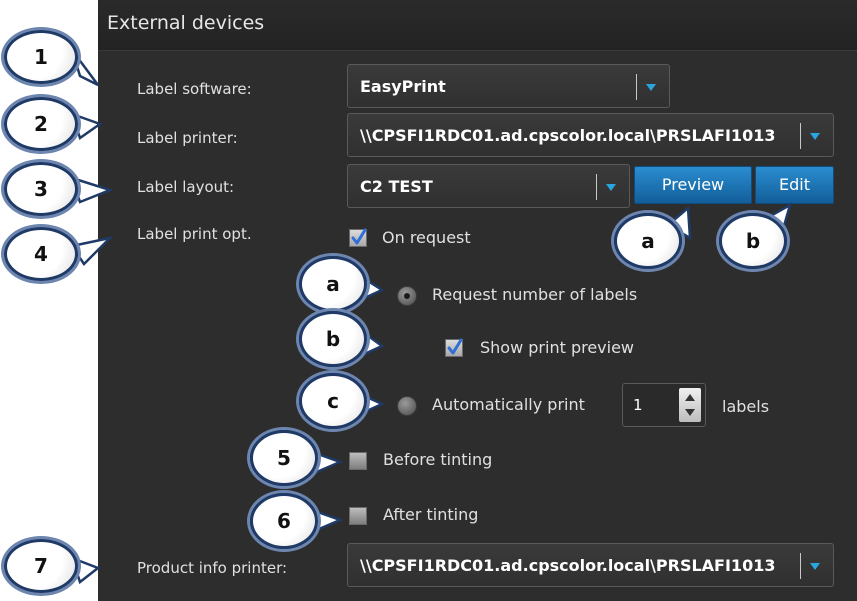 Image resolution: width=857 pixels, height=601 pixels. I want to click on before-tinting-label: Before tinting, so click(438, 459).